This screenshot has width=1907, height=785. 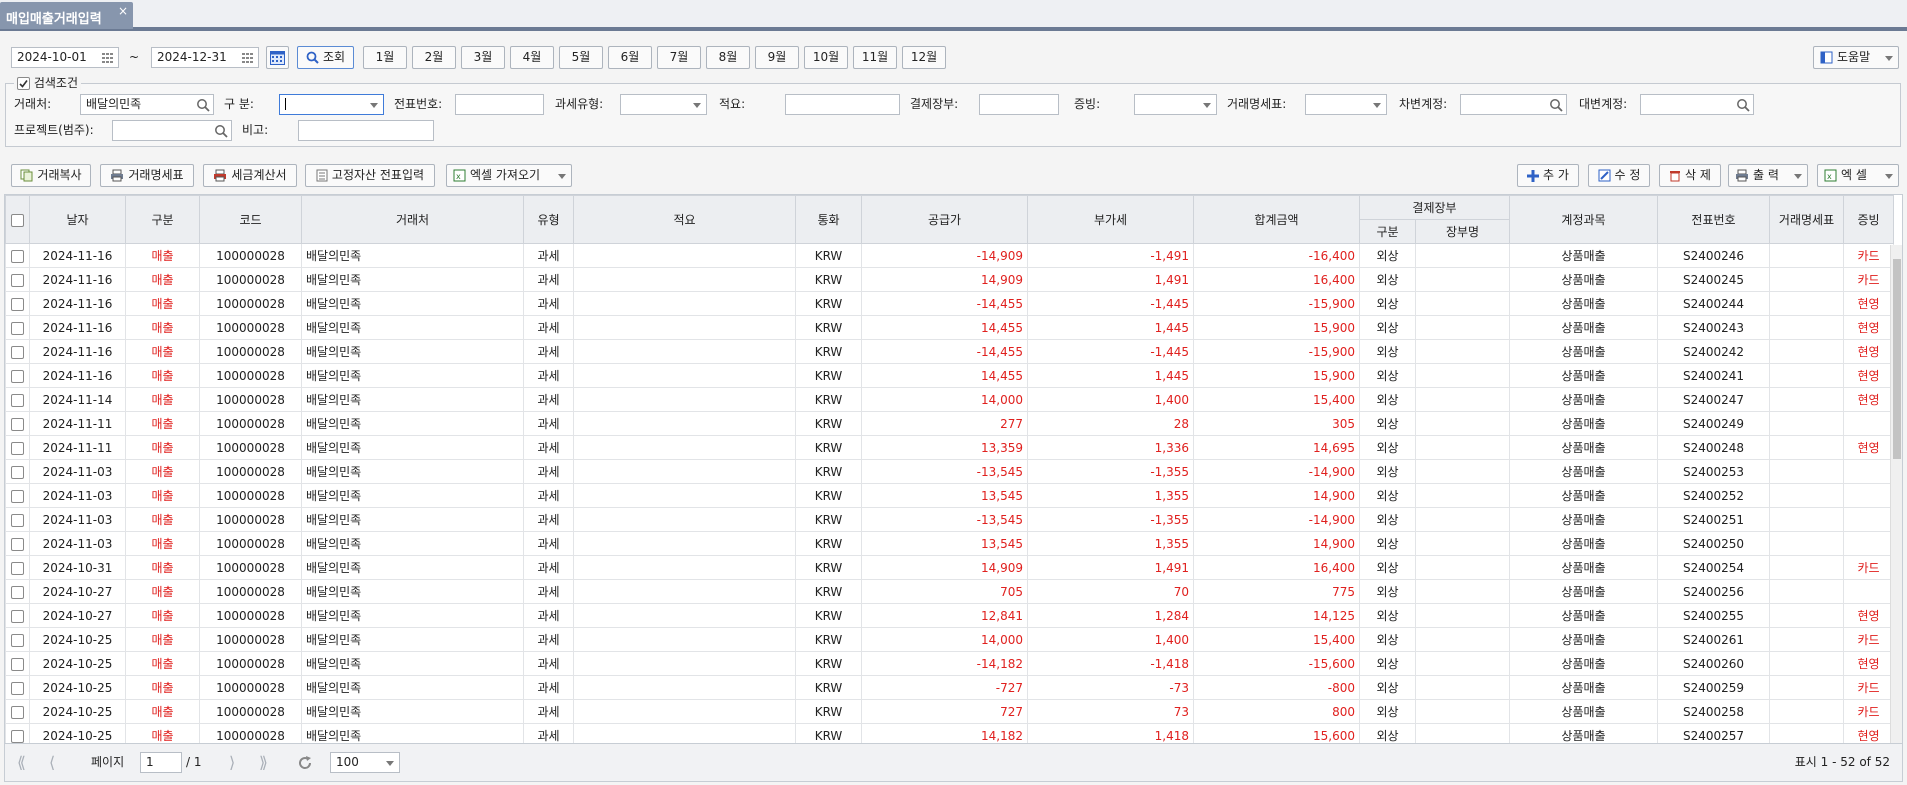 What do you see at coordinates (1897, 359) in the screenshot?
I see `grid-scrollbar-thumb` at bounding box center [1897, 359].